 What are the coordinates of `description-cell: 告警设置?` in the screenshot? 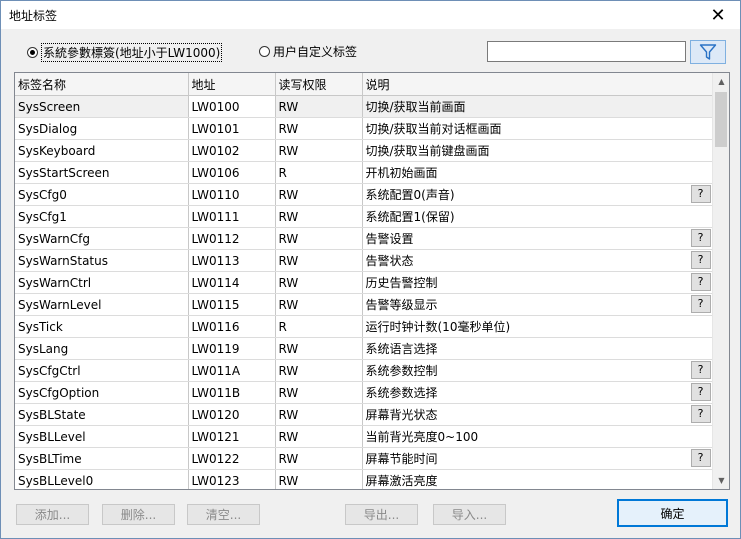 It's located at (537, 238).